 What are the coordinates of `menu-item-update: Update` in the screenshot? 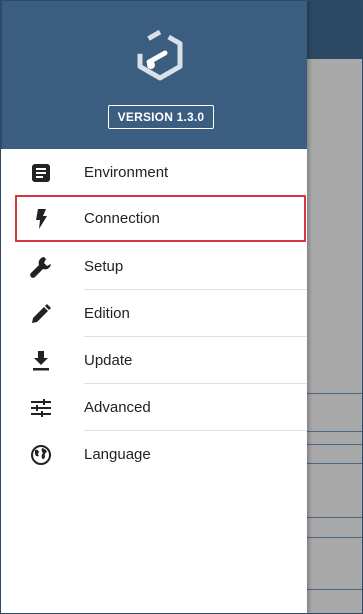 It's located at (154, 360).